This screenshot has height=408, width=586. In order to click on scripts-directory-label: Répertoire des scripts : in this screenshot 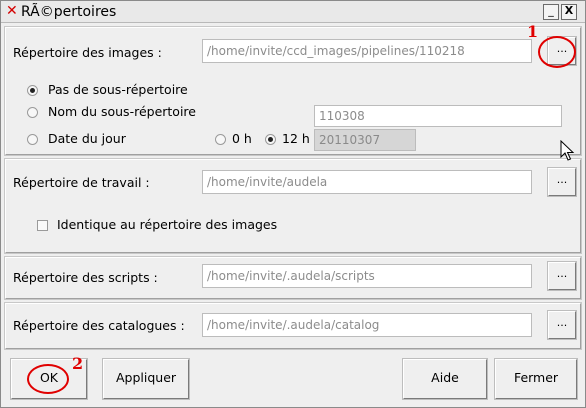, I will do `click(85, 277)`.